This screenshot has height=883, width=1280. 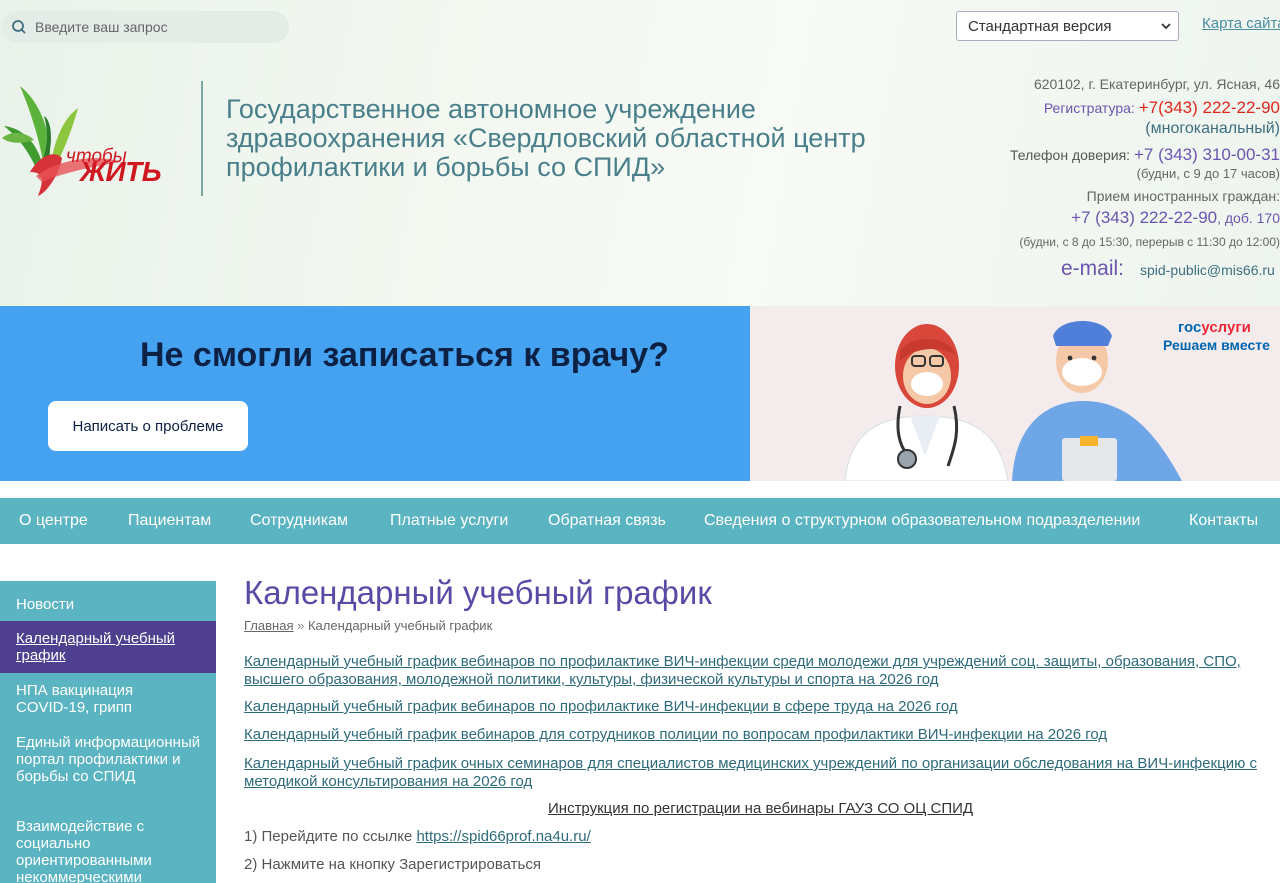 I want to click on foreign-contact: +7 (343) 222-22-90, доб. 170, so click(x=1175, y=218).